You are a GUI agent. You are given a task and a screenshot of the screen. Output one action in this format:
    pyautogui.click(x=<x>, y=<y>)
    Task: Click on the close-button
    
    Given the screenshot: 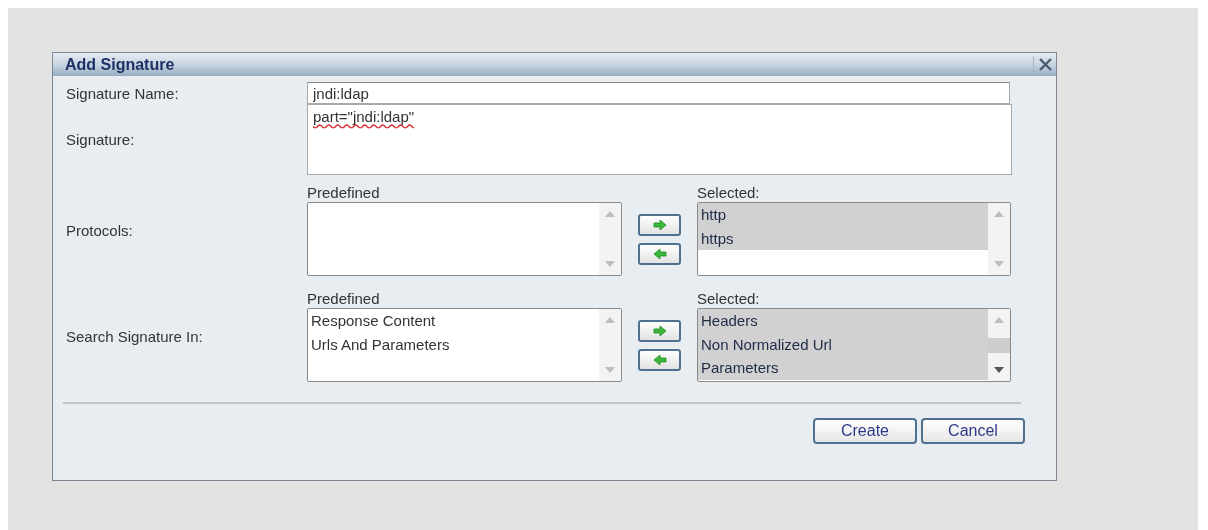 What is the action you would take?
    pyautogui.click(x=1042, y=64)
    